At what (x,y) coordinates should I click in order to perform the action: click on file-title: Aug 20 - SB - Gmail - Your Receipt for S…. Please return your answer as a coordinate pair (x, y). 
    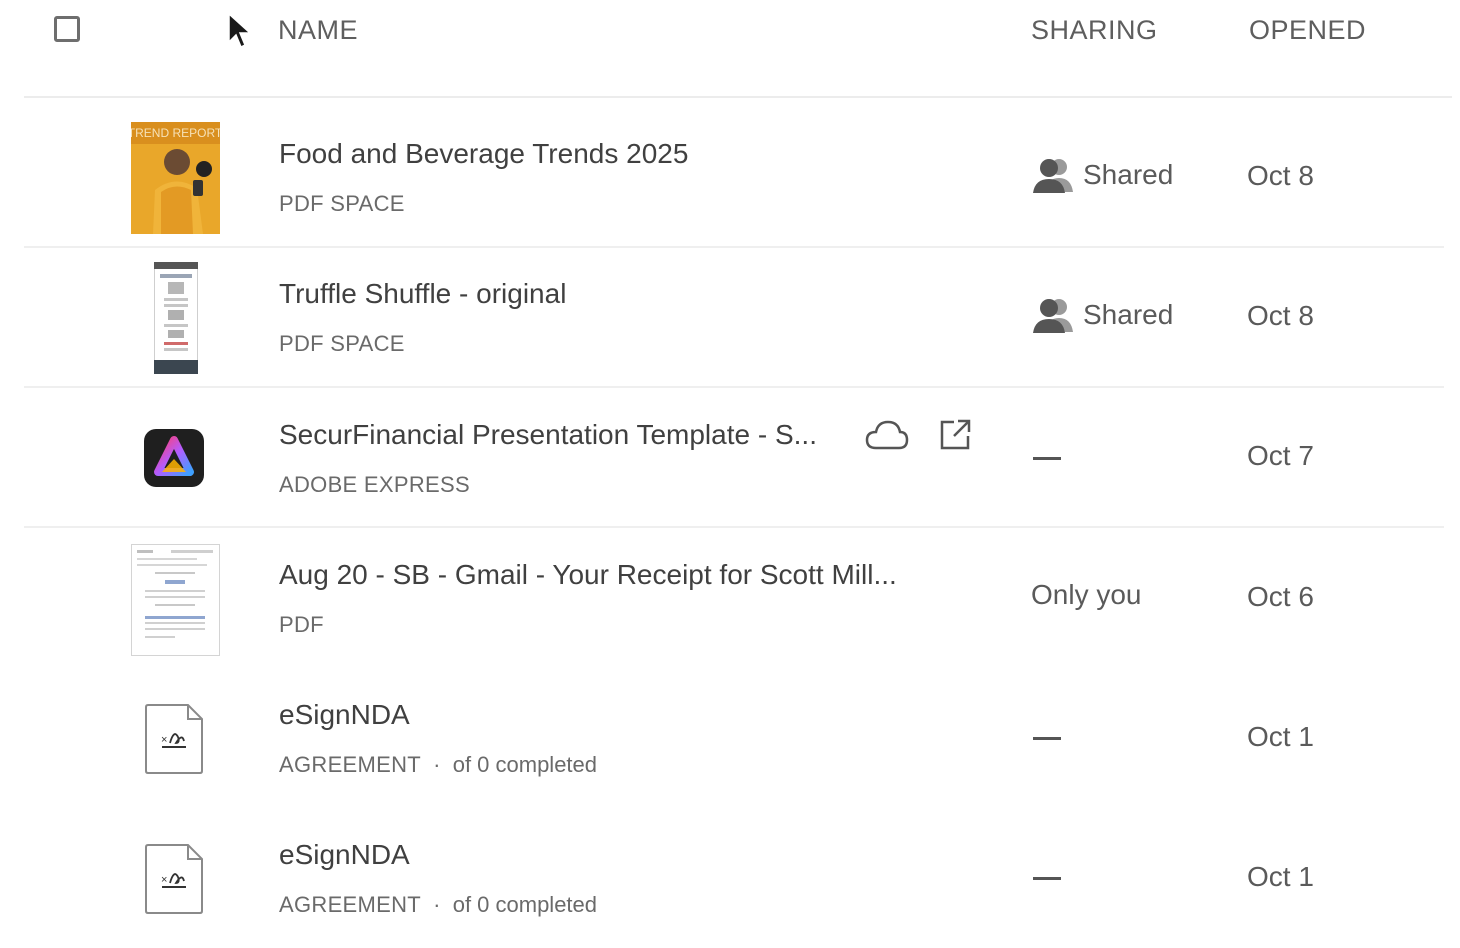
    Looking at the image, I should click on (588, 575).